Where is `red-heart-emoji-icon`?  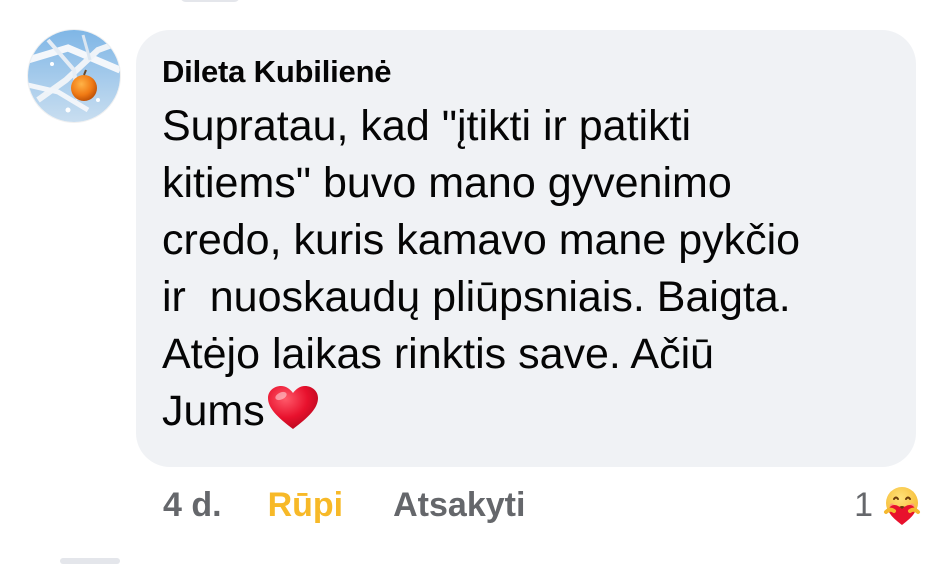
red-heart-emoji-icon is located at coordinates (293, 408).